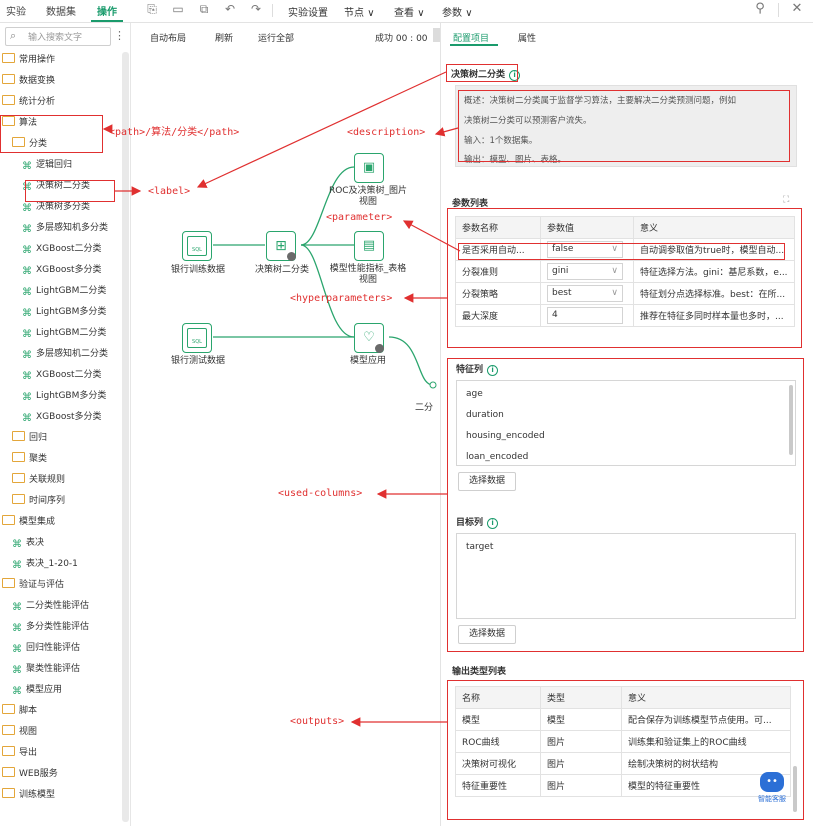 Image resolution: width=813 pixels, height=826 pixels. I want to click on annotation-path: <path>/算法/分类</path>, so click(174, 132).